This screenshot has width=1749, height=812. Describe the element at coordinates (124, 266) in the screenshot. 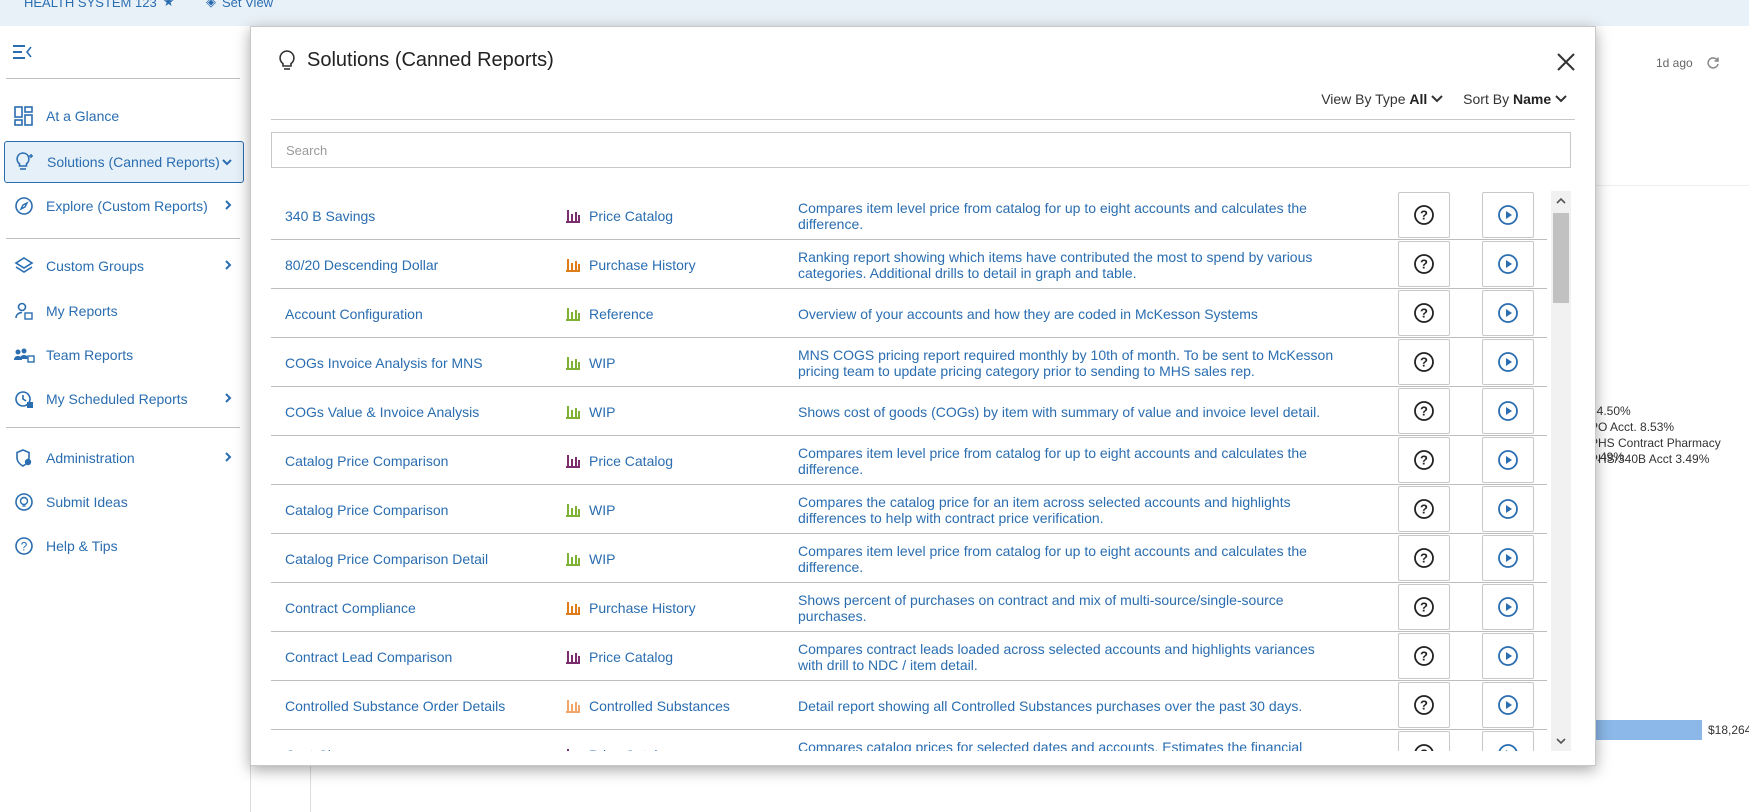

I see `sidebar-item-custom-groups: Custom Groups` at that location.